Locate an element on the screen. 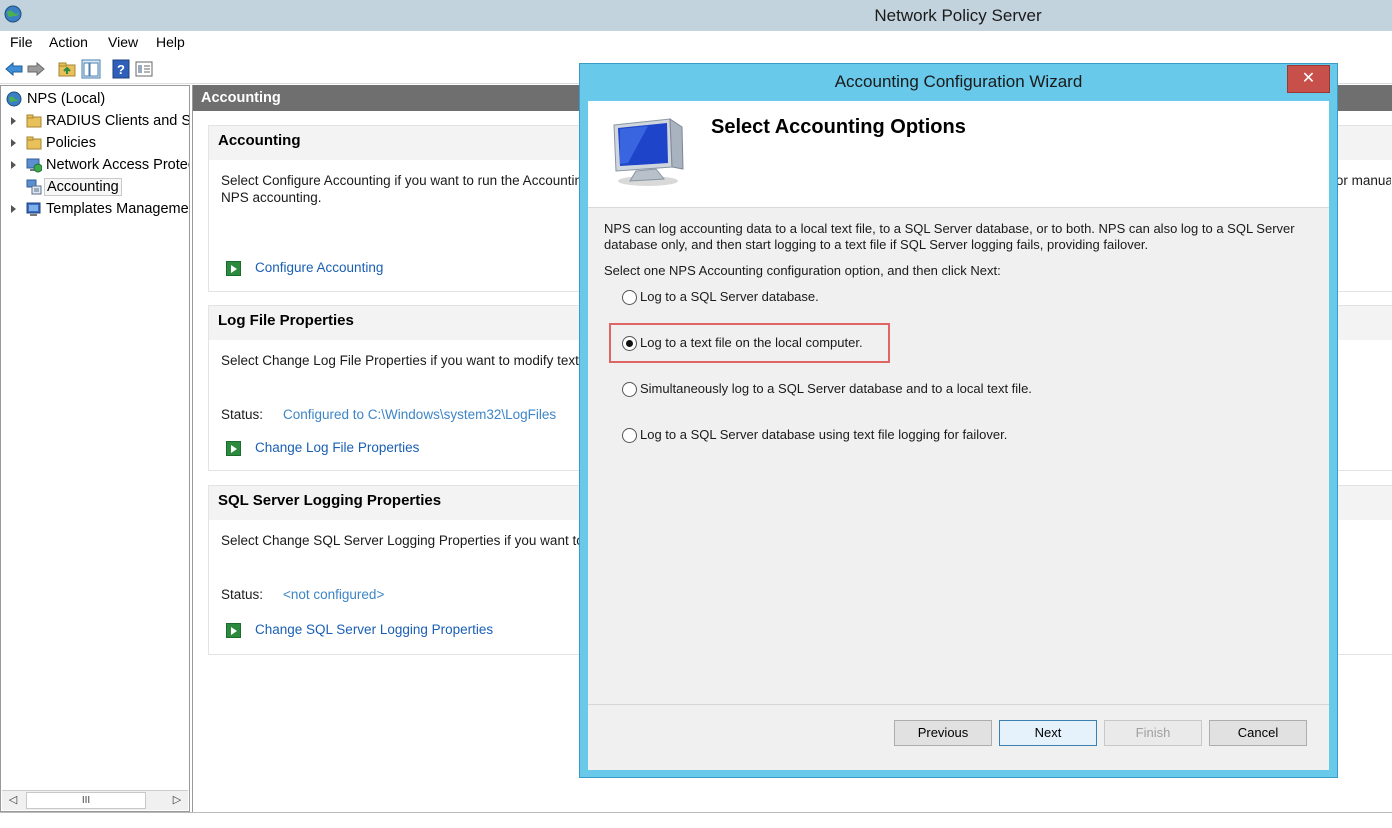 Image resolution: width=1392 pixels, height=828 pixels. tree-item-network-access-protection: Network Access Protection is located at coordinates (95, 166).